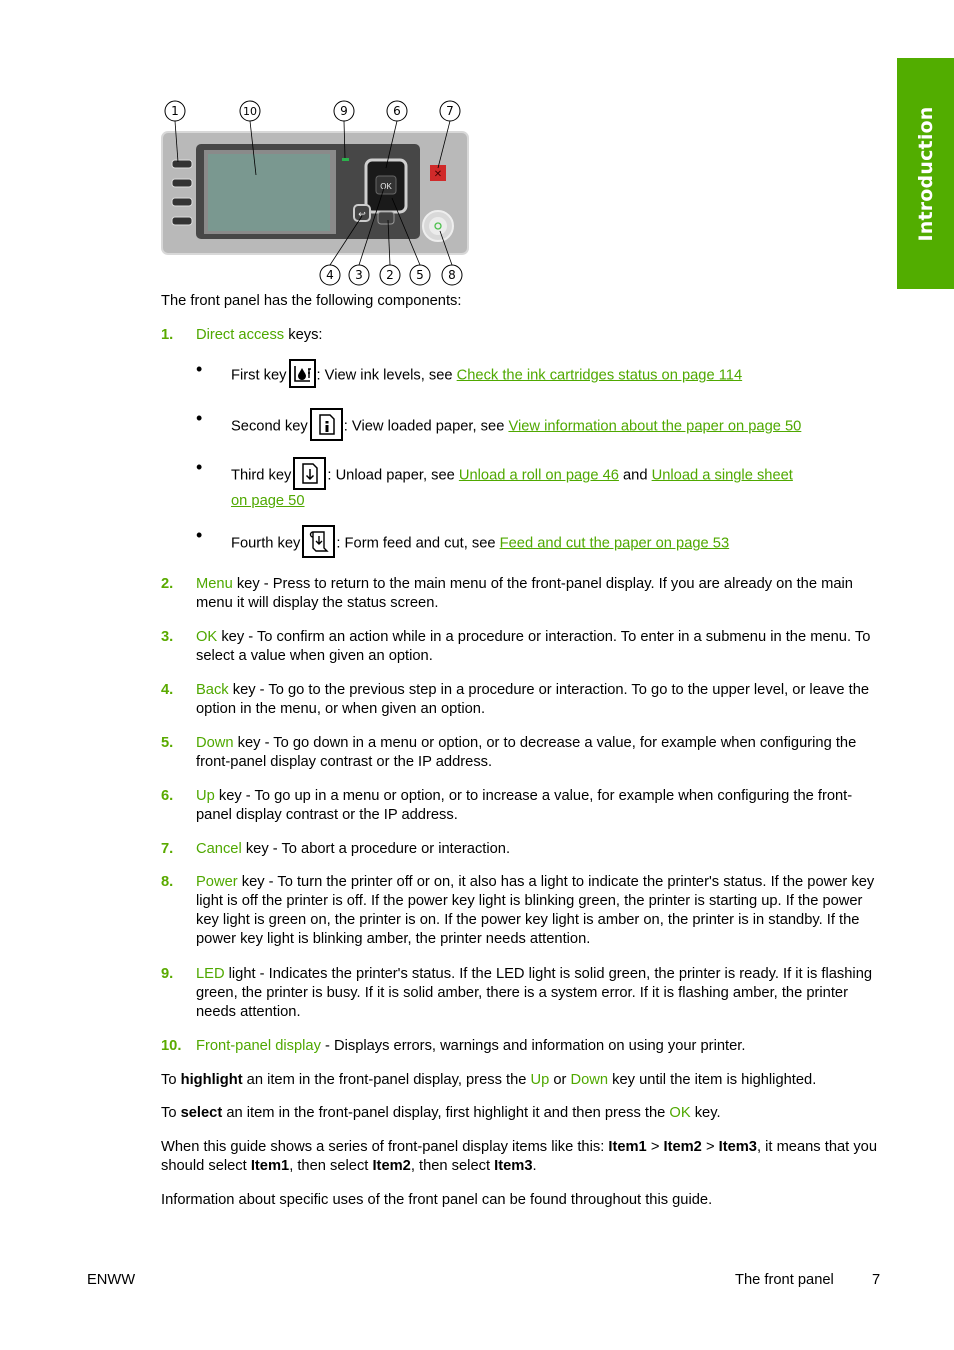  What do you see at coordinates (344, 111) in the screenshot?
I see `callout-9: 9` at bounding box center [344, 111].